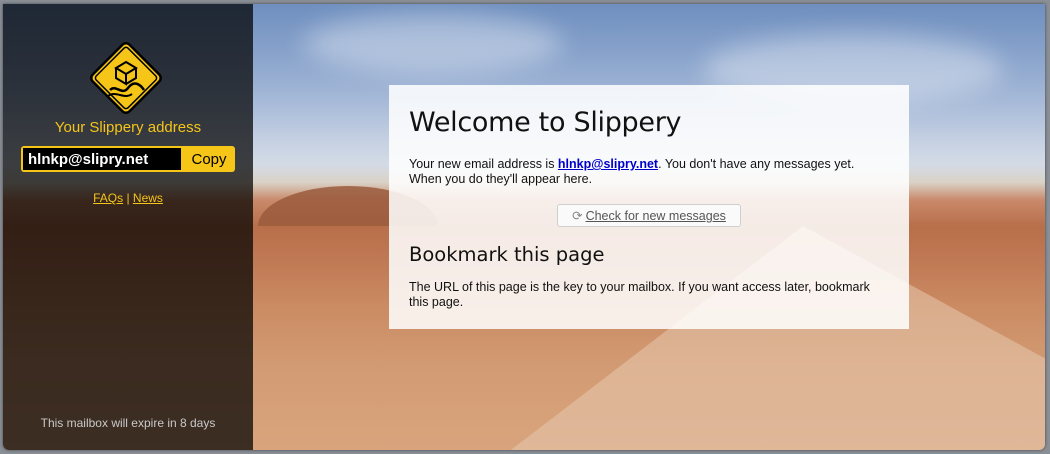 The height and width of the screenshot is (454, 1050). I want to click on slippery-road-sign-icon, so click(126, 78).